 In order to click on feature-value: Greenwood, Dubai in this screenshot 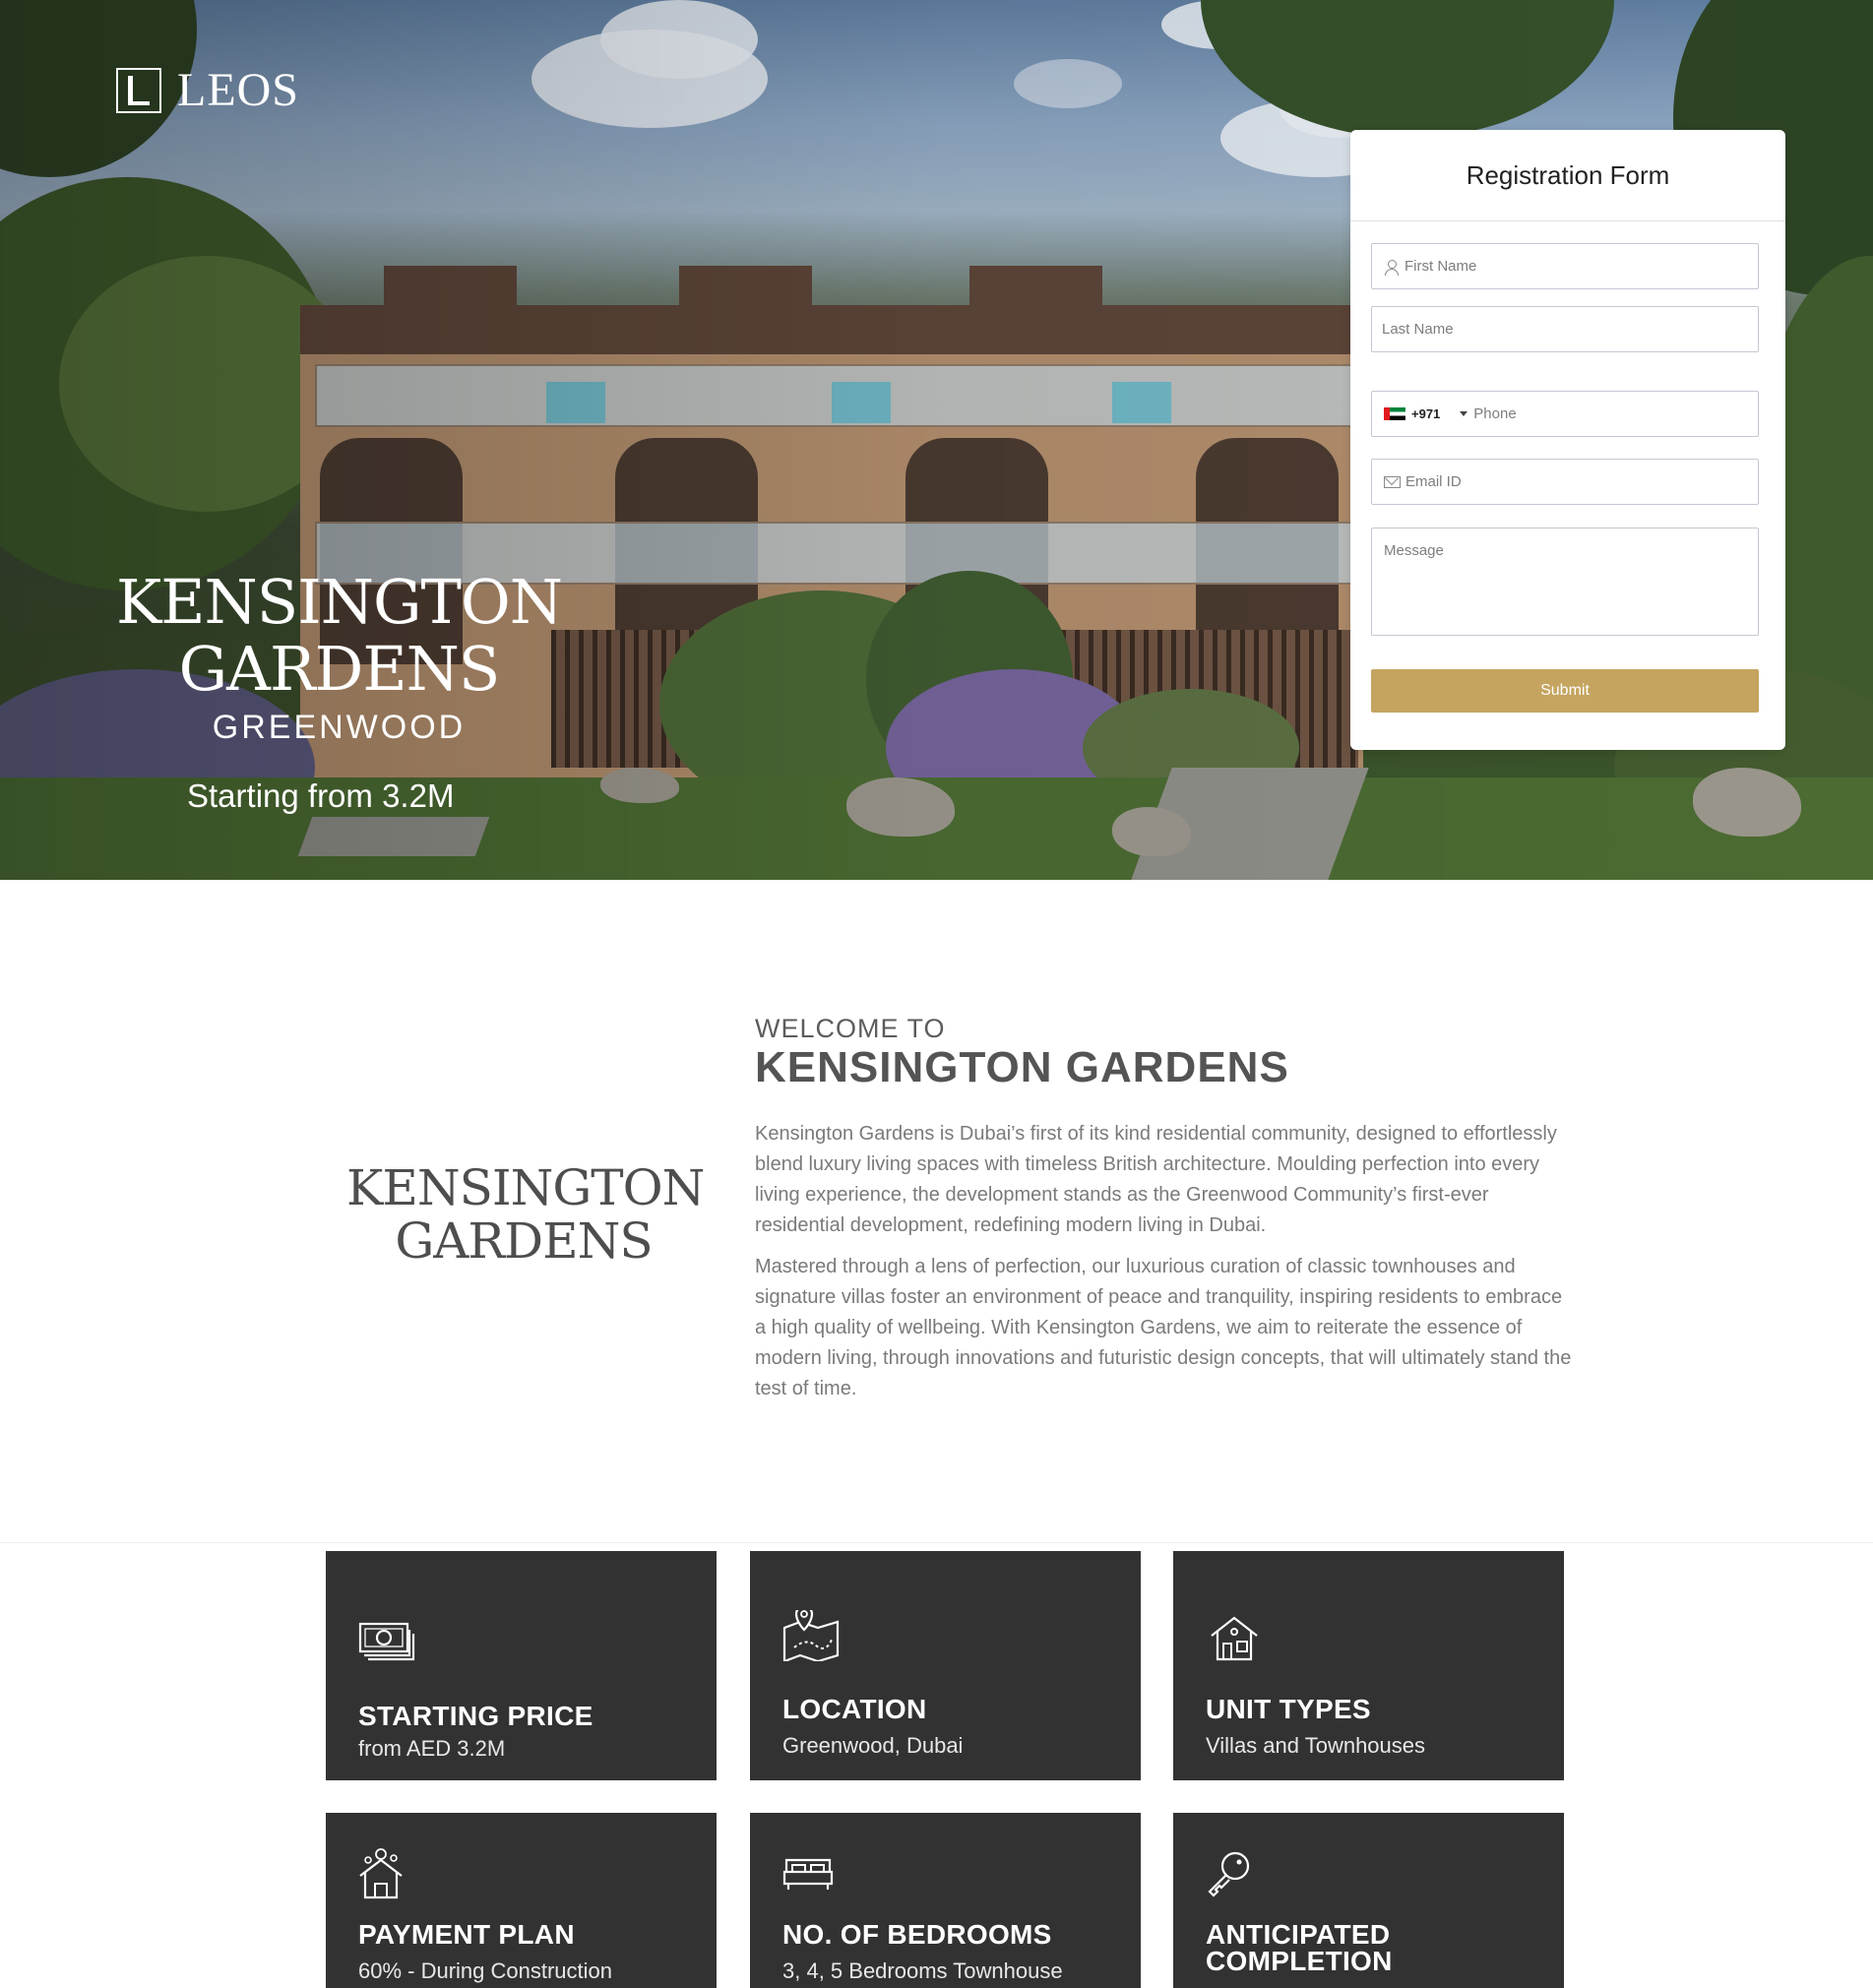, I will do `click(873, 1745)`.